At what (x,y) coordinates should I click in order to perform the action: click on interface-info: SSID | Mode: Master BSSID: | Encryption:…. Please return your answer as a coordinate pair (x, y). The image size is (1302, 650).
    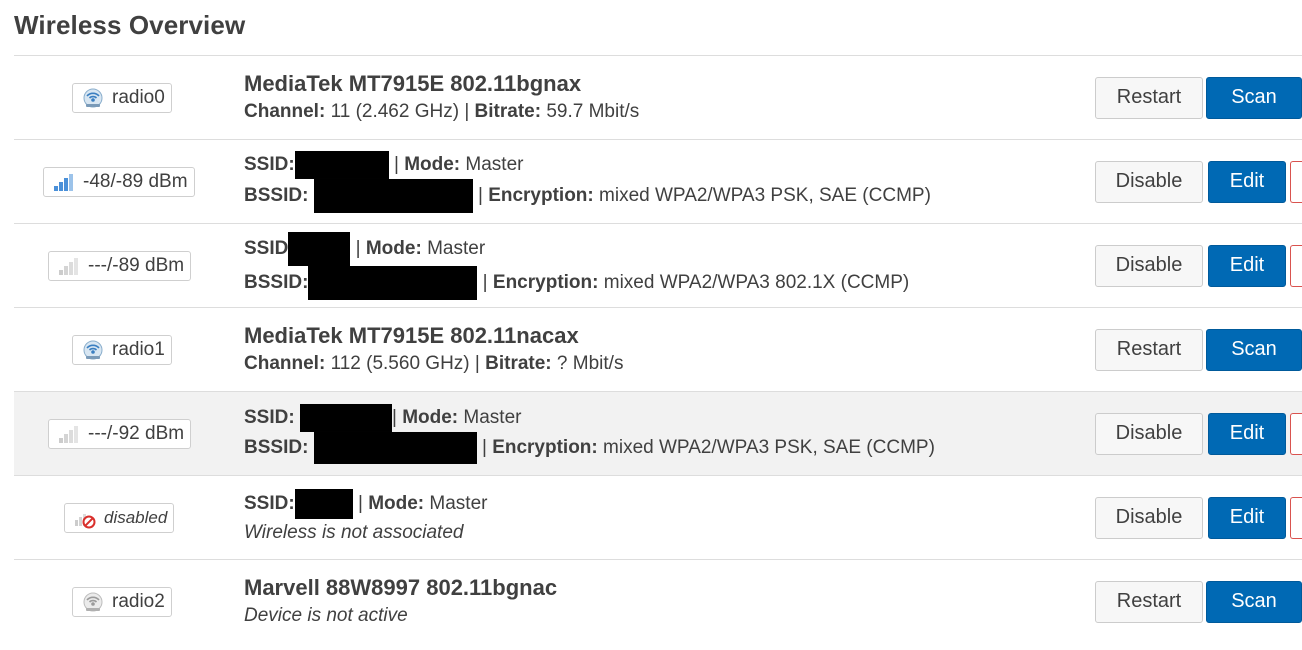
    Looking at the image, I should click on (577, 265).